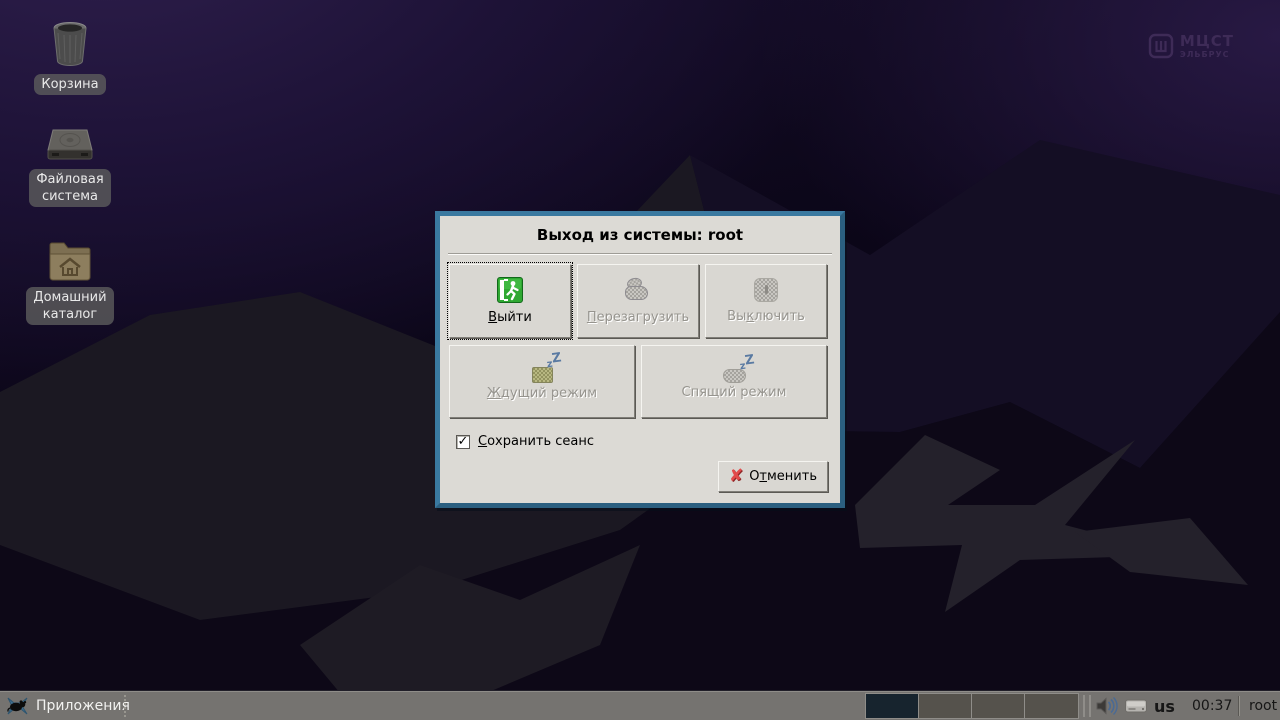  What do you see at coordinates (17, 706) in the screenshot?
I see `xfce-mouse-icon` at bounding box center [17, 706].